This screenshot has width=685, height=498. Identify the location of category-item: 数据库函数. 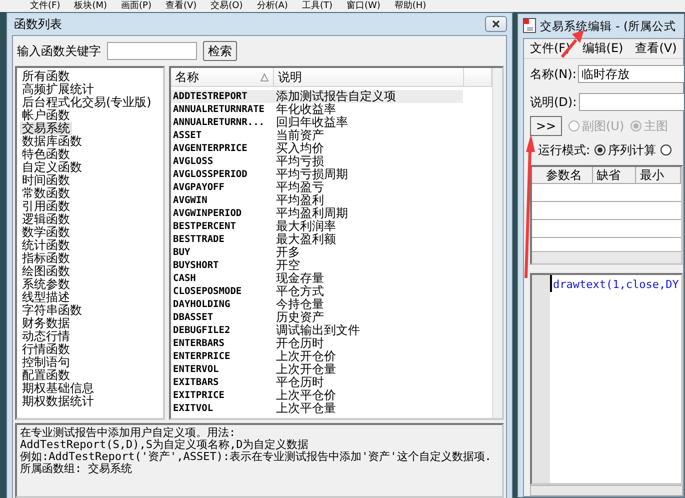
(52, 141).